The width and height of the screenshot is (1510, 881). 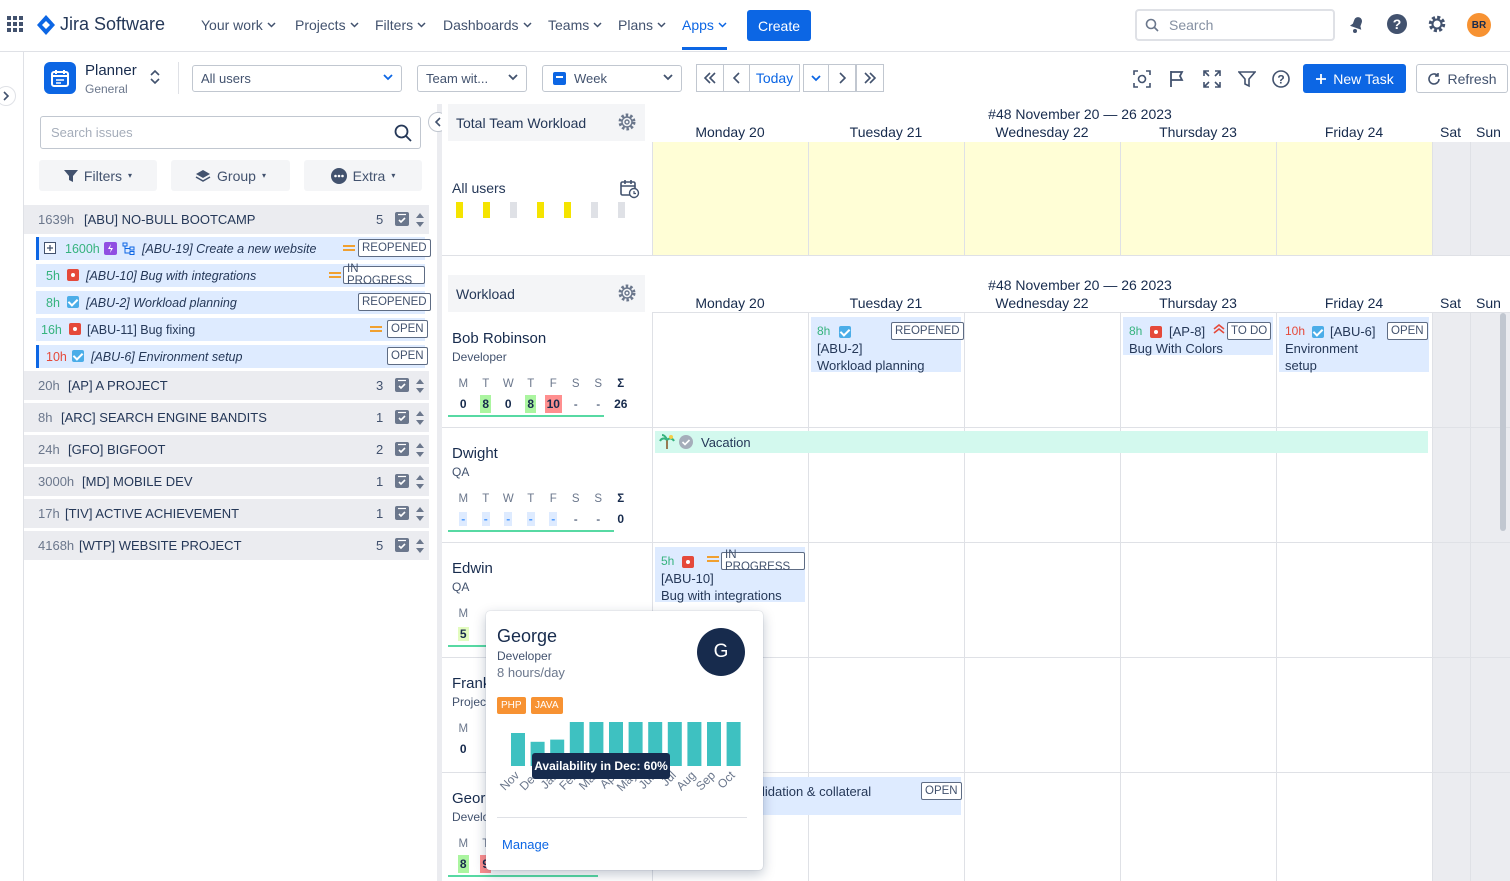 I want to click on create-button: Create, so click(x=779, y=25).